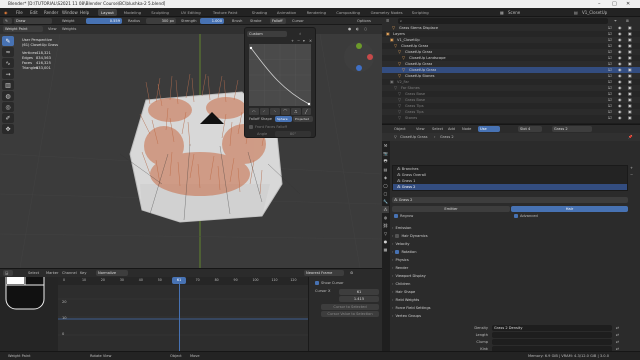  Describe the element at coordinates (630, 137) in the screenshot. I see `pin-icon: 📌` at that location.